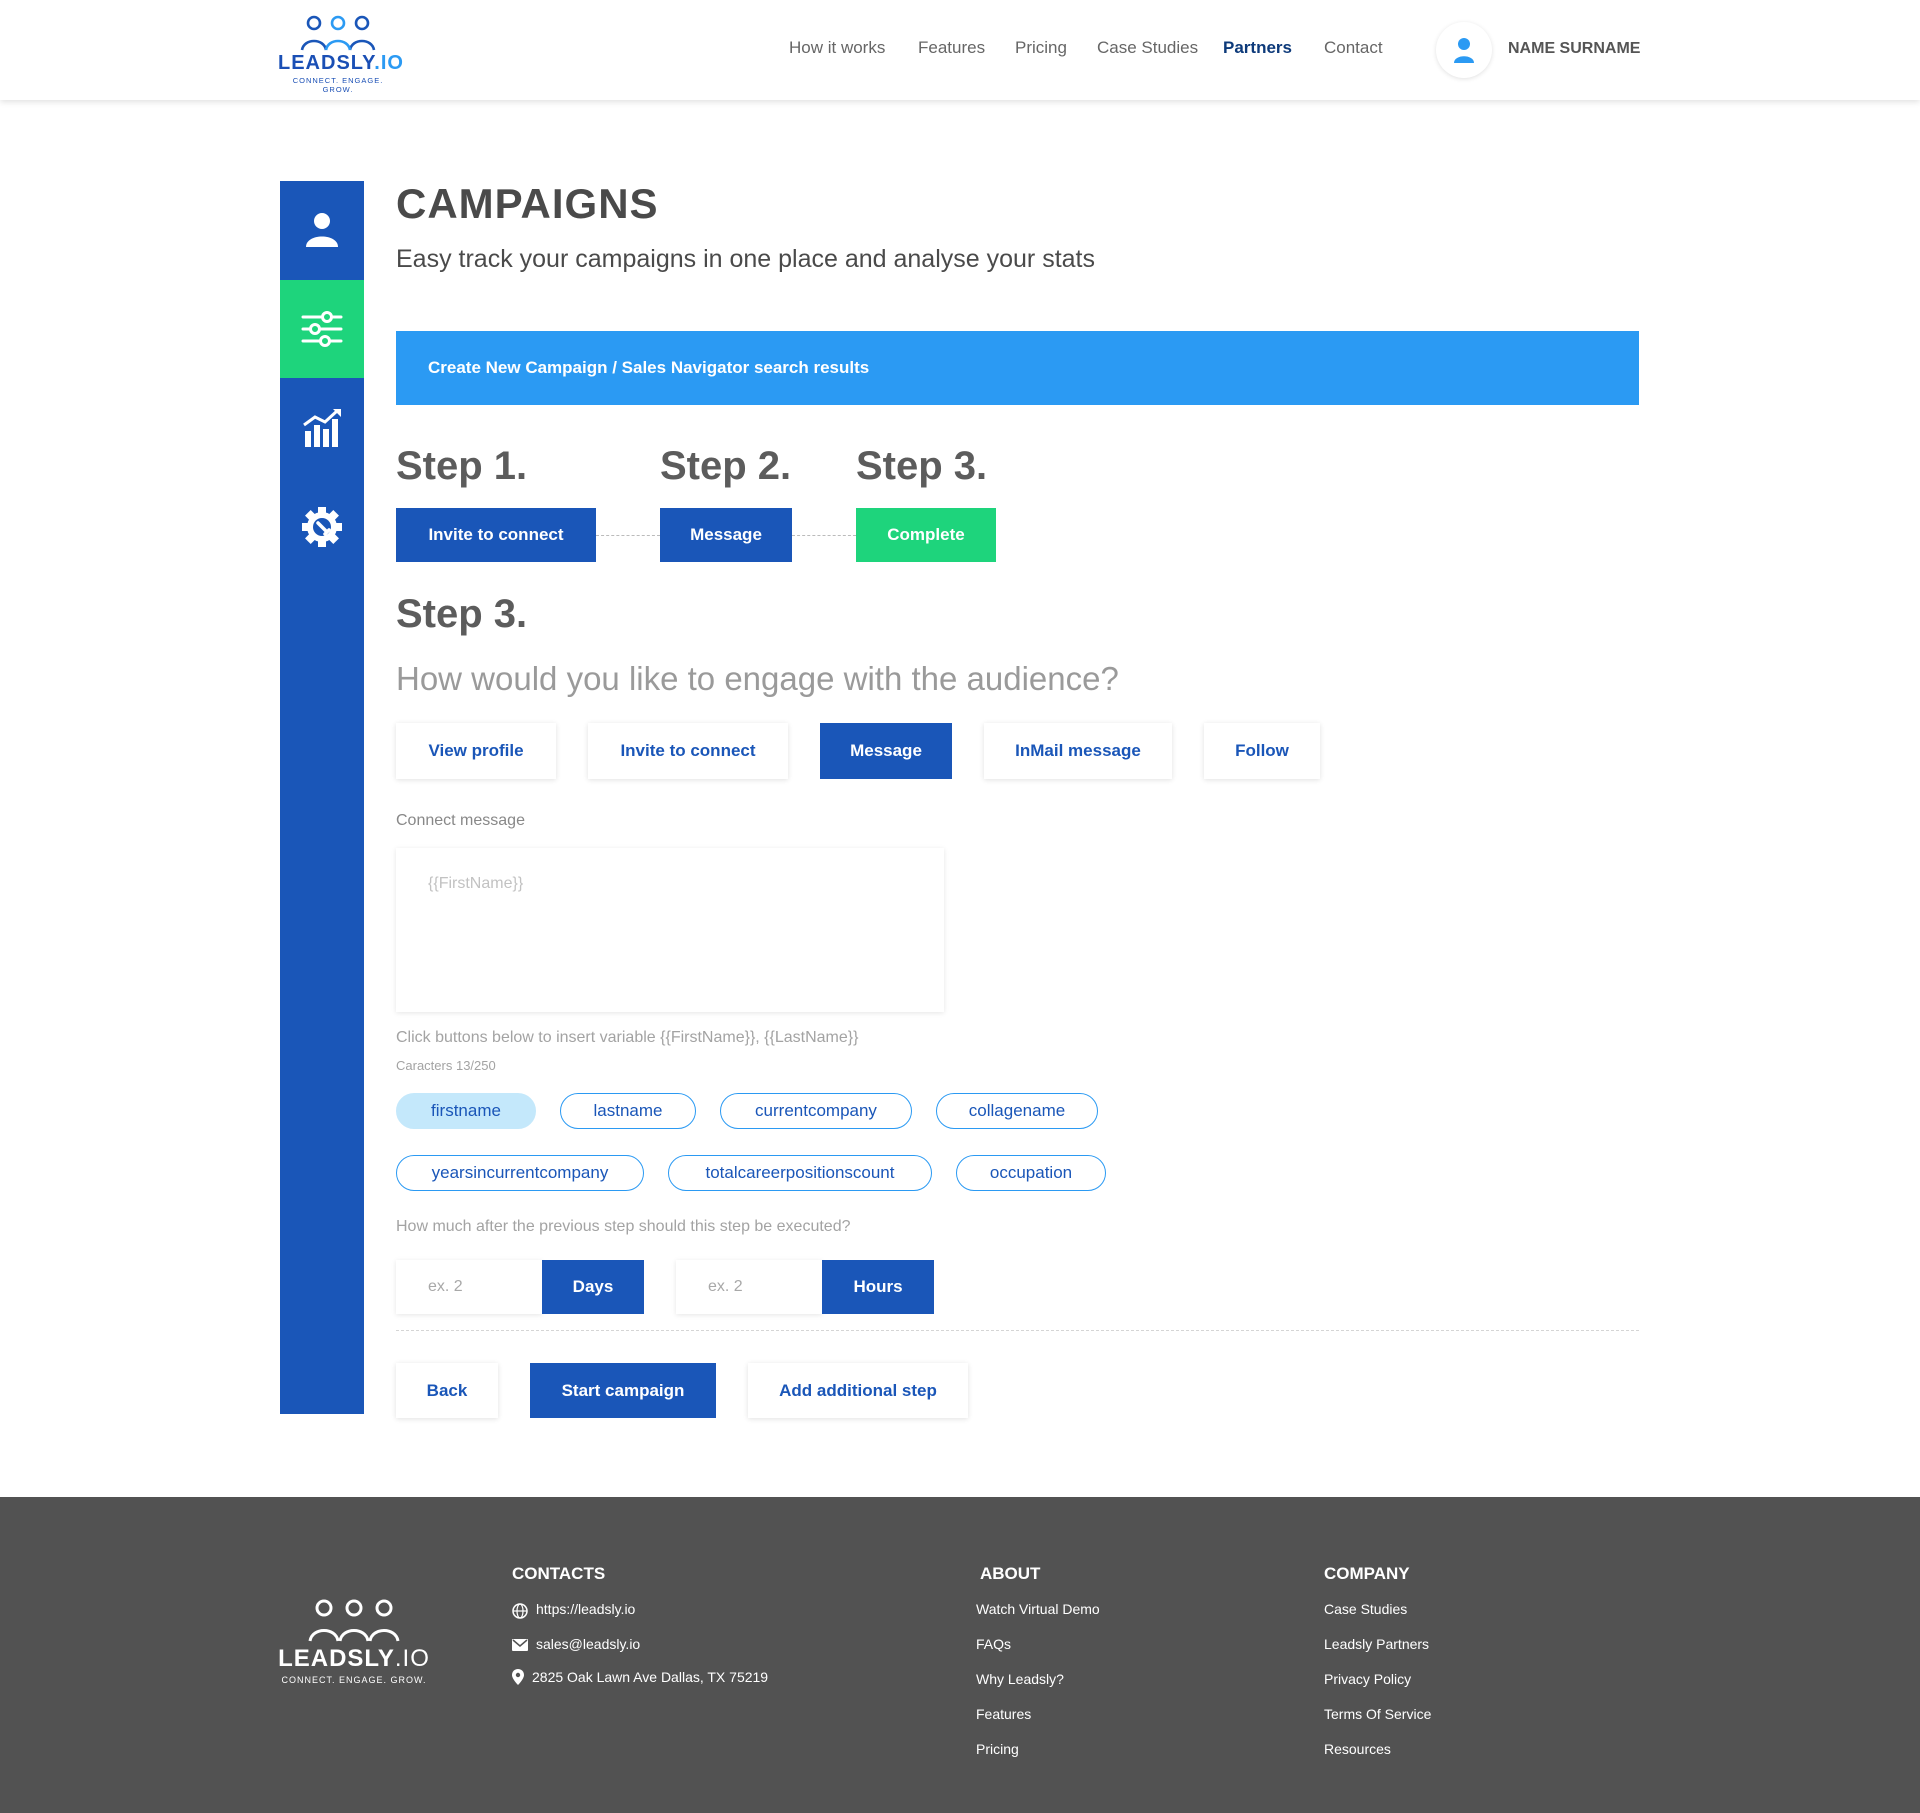 This screenshot has width=1920, height=1813. What do you see at coordinates (354, 1658) in the screenshot?
I see `footer-logo-wordmark: LEADSLY.IO` at bounding box center [354, 1658].